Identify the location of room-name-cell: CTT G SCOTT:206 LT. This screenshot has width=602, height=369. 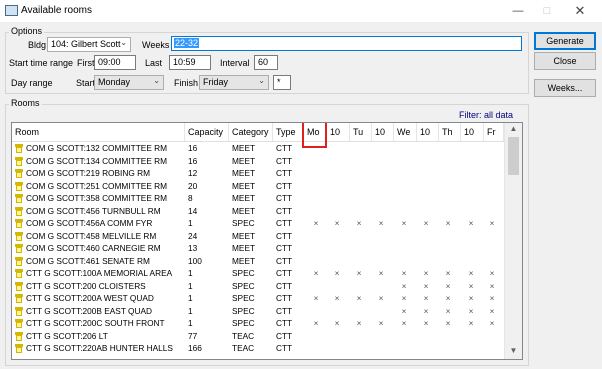
(67, 335).